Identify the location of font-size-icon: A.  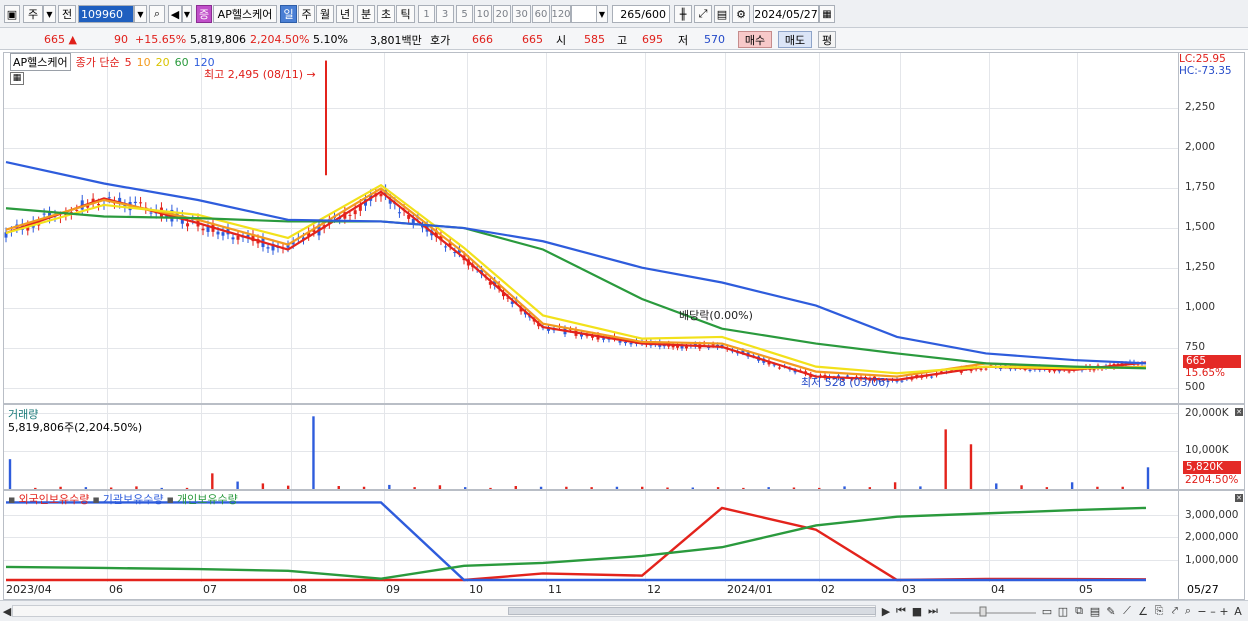
(1238, 611).